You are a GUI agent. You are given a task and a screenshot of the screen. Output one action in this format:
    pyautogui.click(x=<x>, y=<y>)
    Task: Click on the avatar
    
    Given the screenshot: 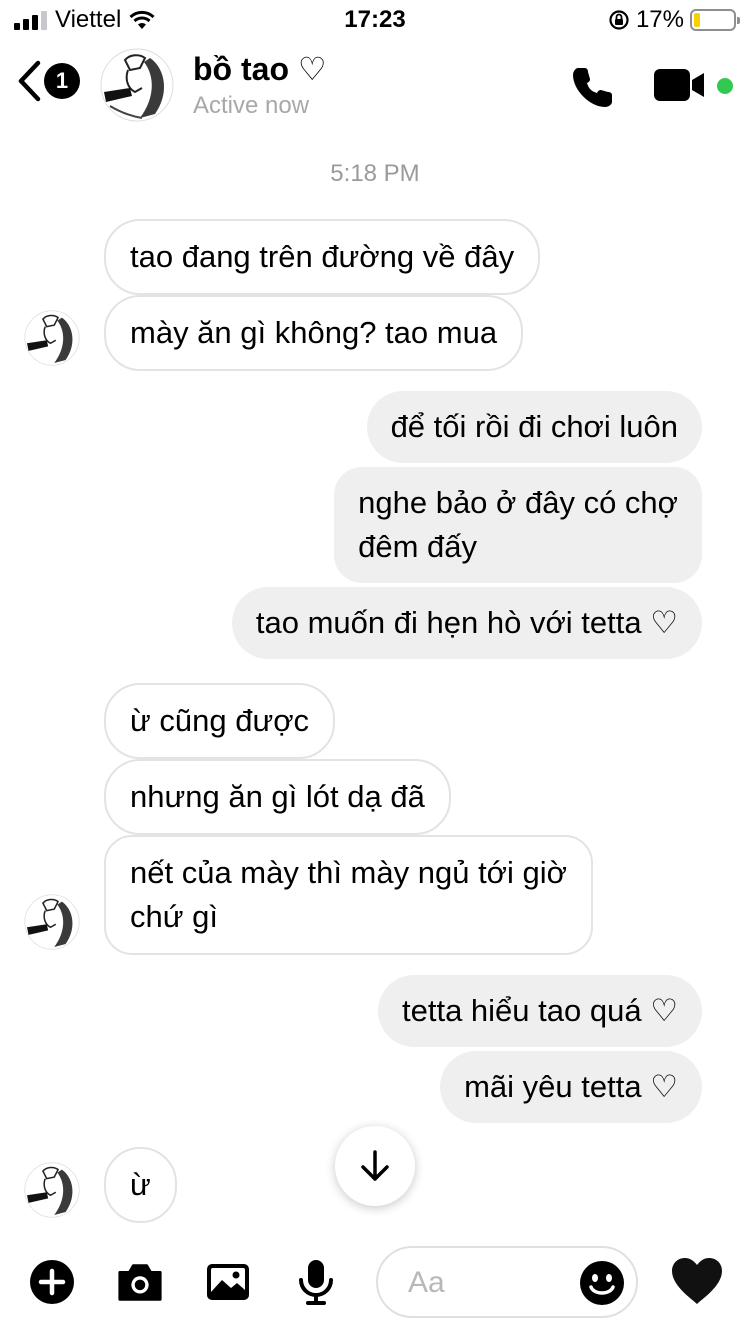 What is the action you would take?
    pyautogui.click(x=137, y=85)
    